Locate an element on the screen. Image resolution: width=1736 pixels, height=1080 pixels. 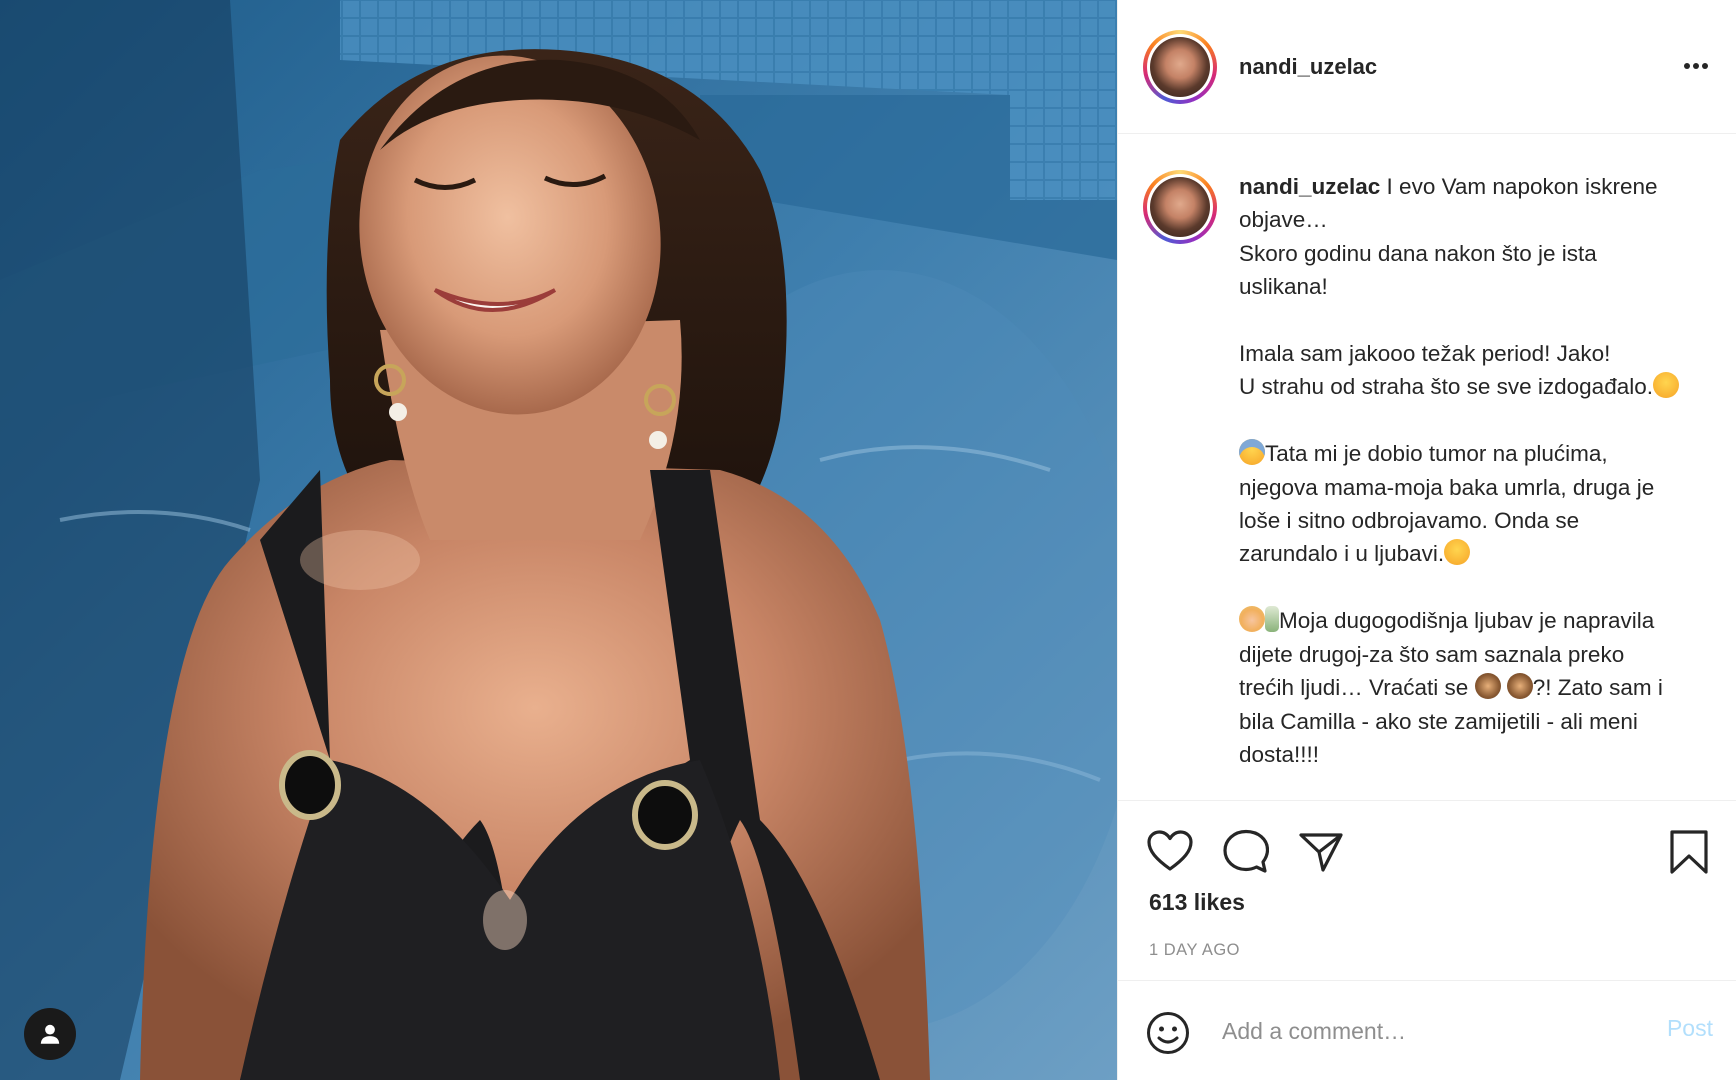
bookmark-icon is located at coordinates (1689, 854).